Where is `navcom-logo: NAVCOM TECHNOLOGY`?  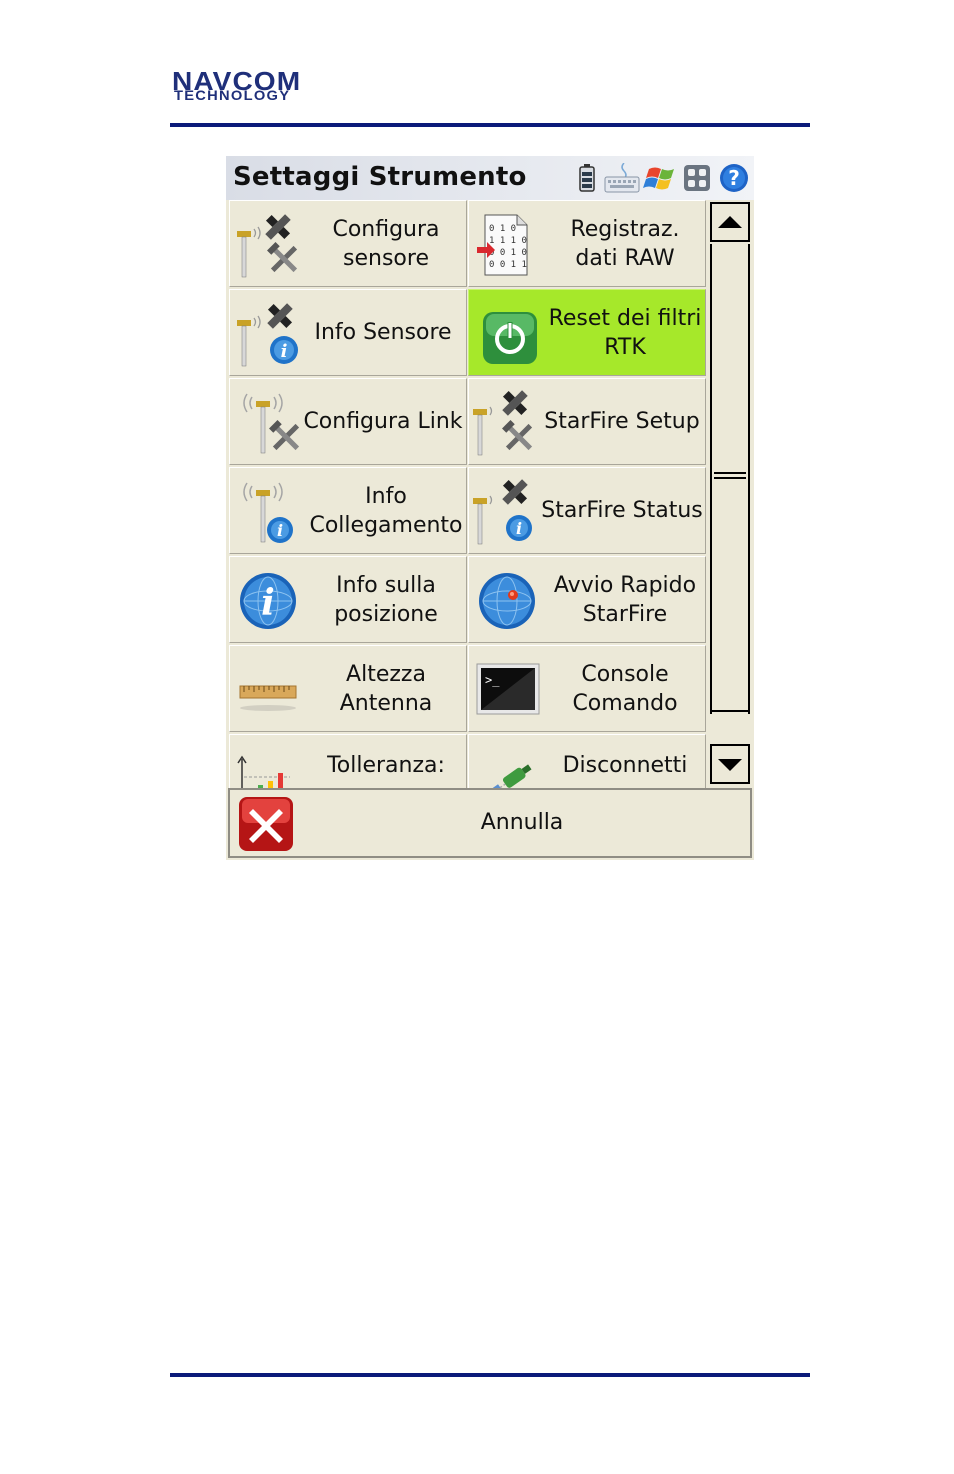 navcom-logo: NAVCOM TECHNOLOGY is located at coordinates (265, 87).